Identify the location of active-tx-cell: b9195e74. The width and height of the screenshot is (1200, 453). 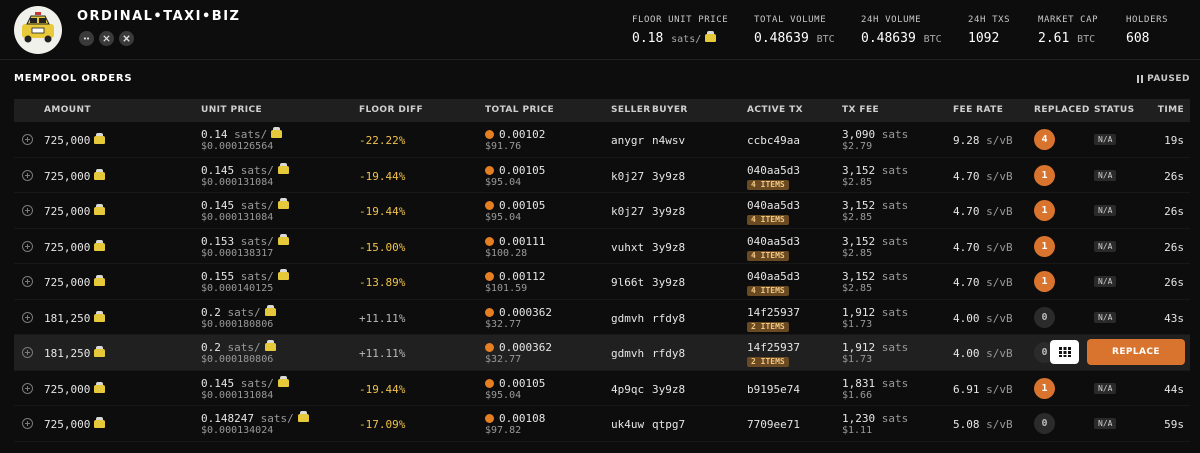
(773, 389).